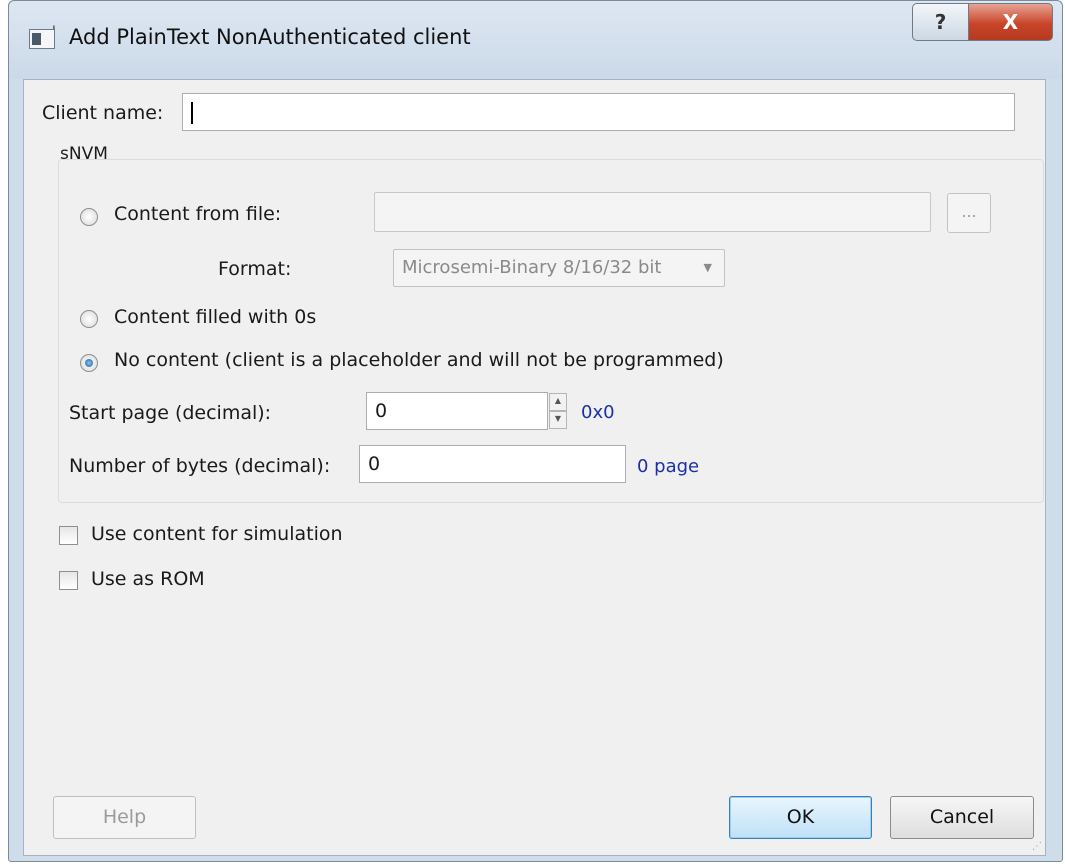  What do you see at coordinates (374, 464) in the screenshot?
I see `num-bytes-value: 0` at bounding box center [374, 464].